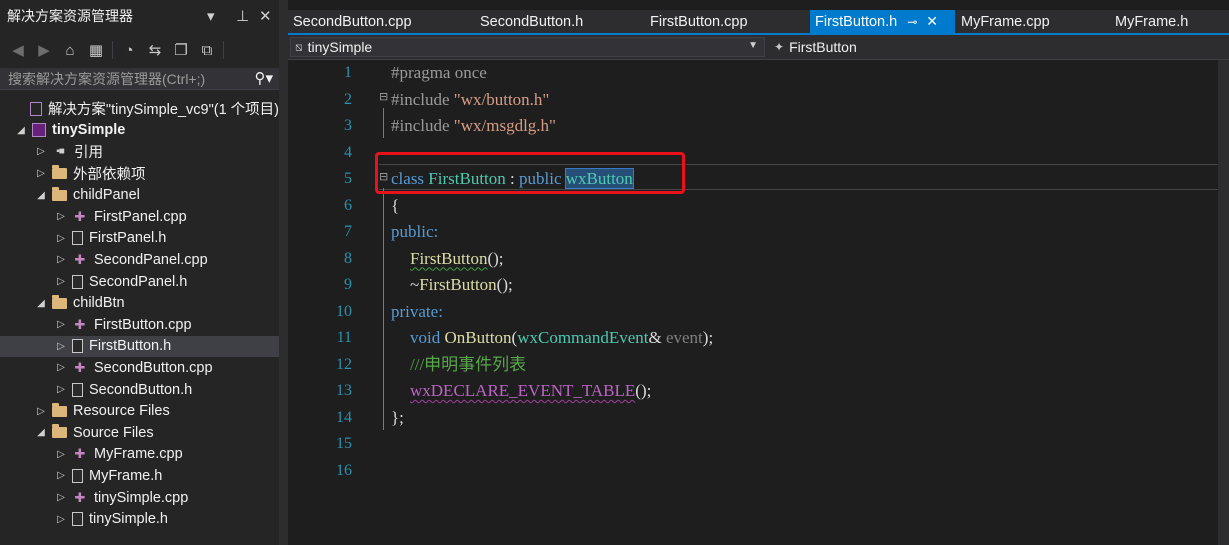 Image resolution: width=1229 pixels, height=545 pixels. Describe the element at coordinates (995, 47) in the screenshot. I see `scope-dropdown: ✦ FirstButton` at that location.